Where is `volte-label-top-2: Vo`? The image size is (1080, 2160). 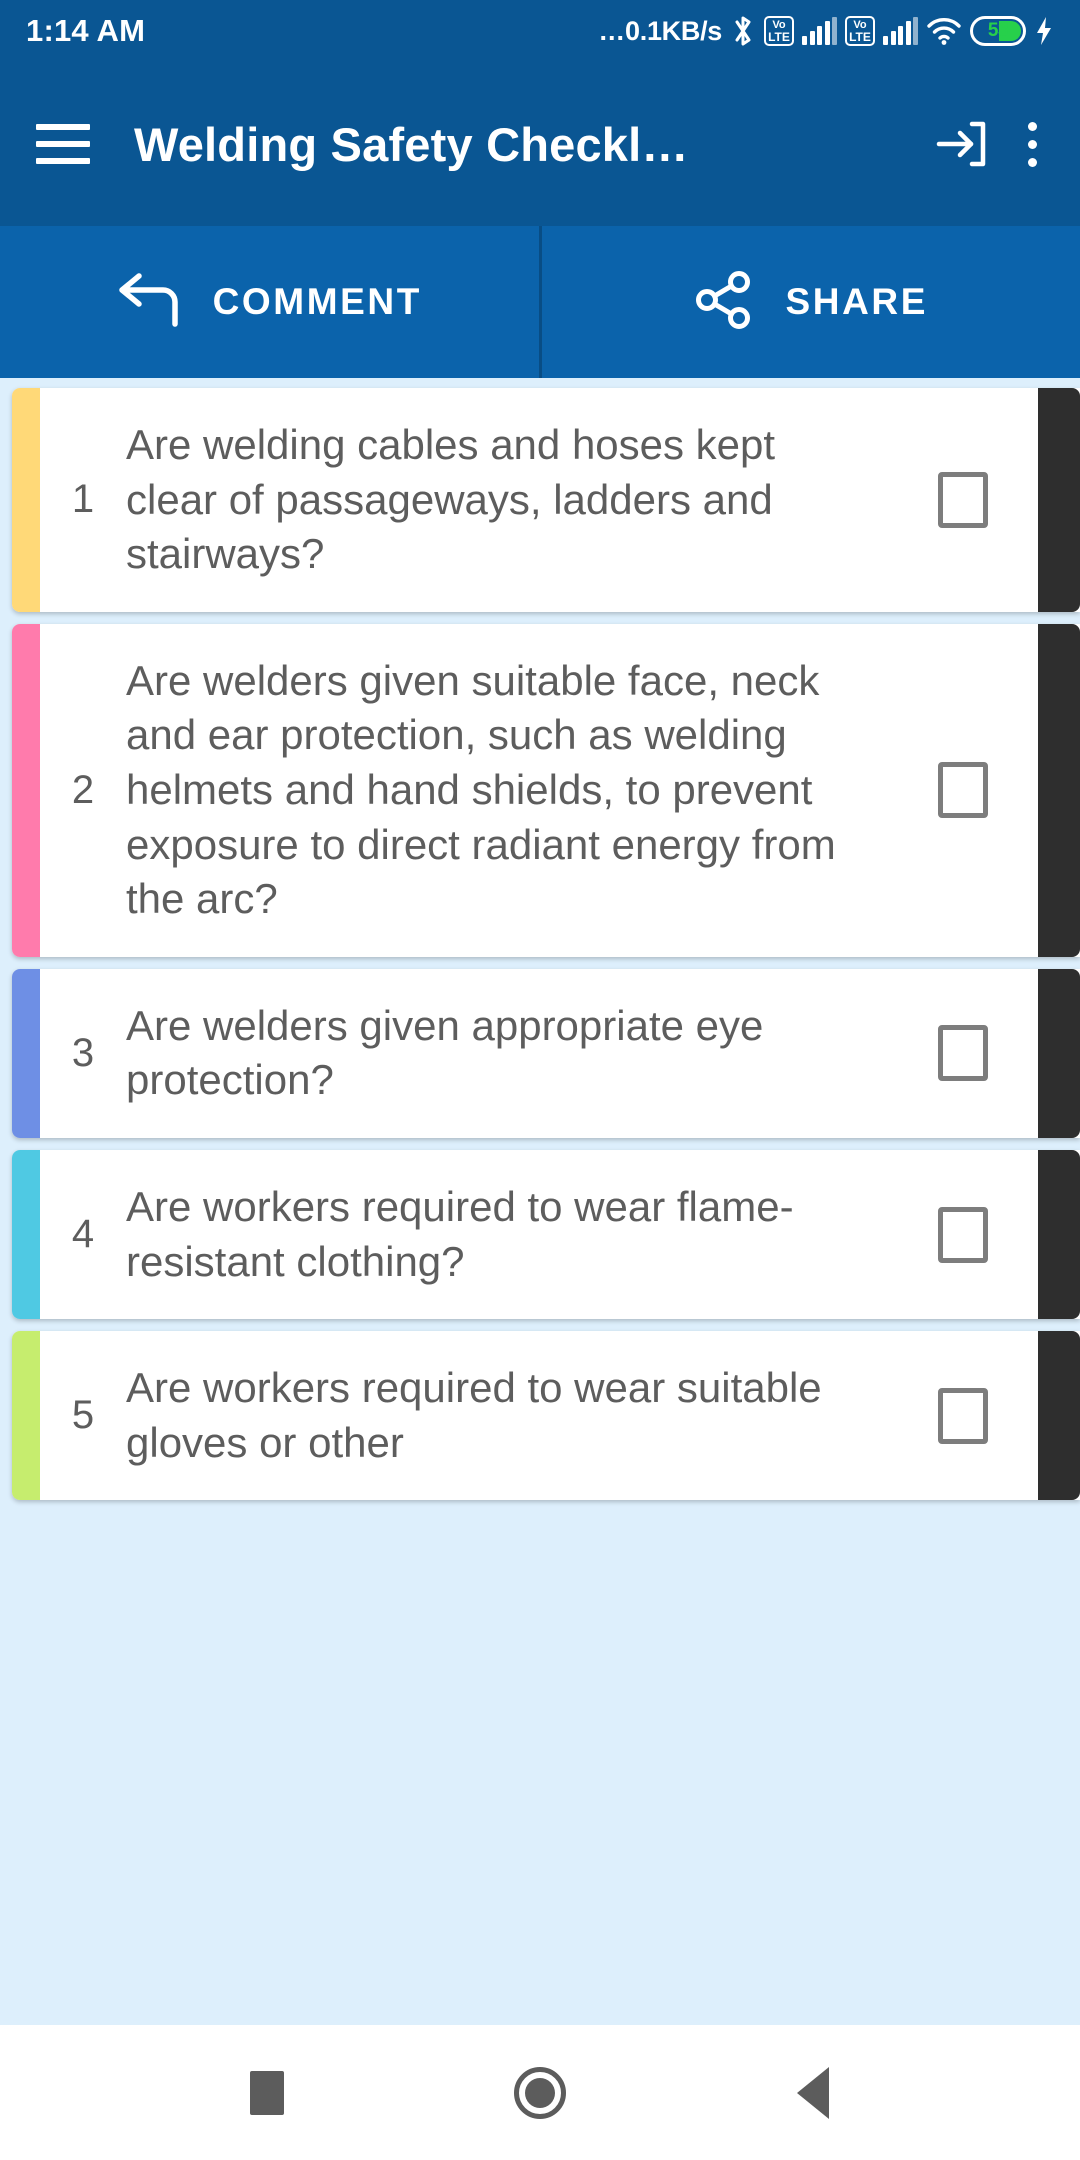 volte-label-top-2: Vo is located at coordinates (860, 24).